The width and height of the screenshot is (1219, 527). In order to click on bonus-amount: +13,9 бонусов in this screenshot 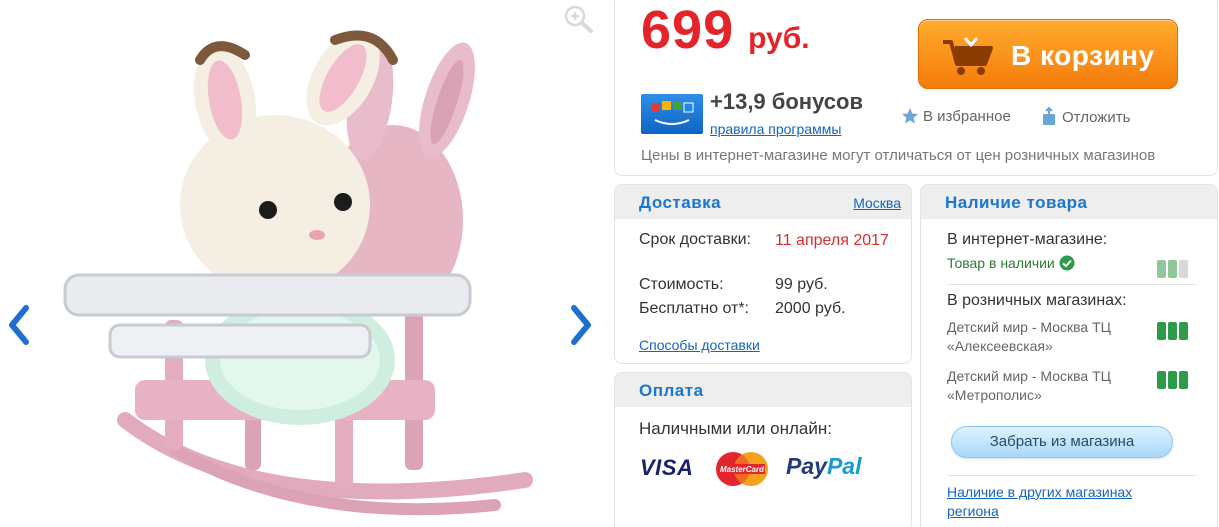, I will do `click(786, 101)`.